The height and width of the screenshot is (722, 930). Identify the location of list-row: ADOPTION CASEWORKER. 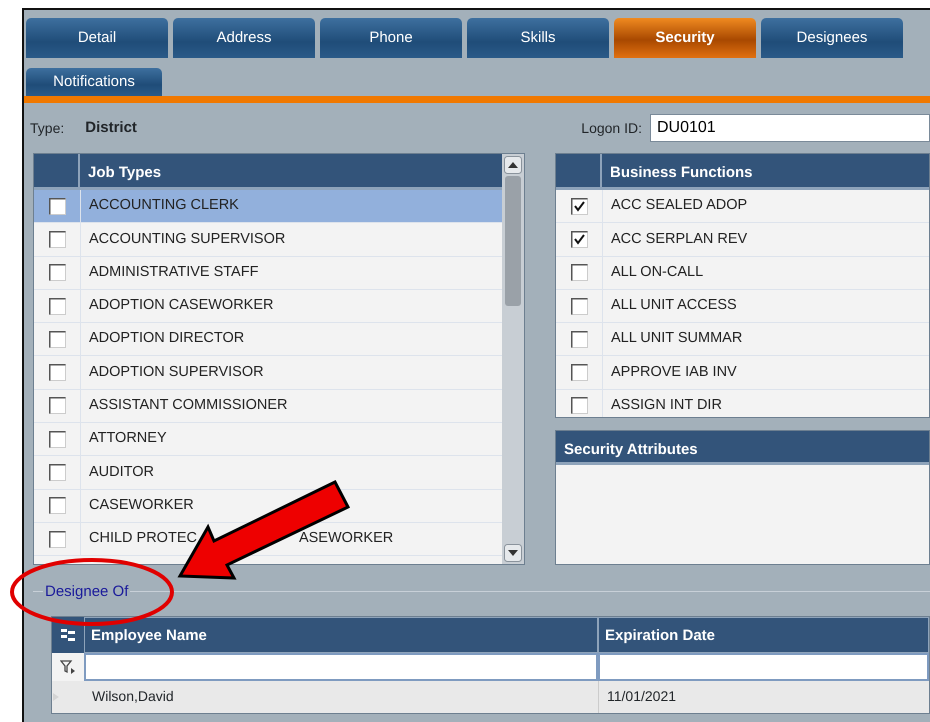
(268, 307).